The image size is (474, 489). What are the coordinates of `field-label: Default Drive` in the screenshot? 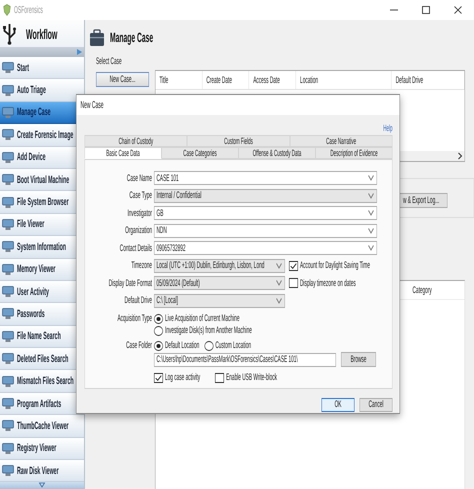 It's located at (138, 300).